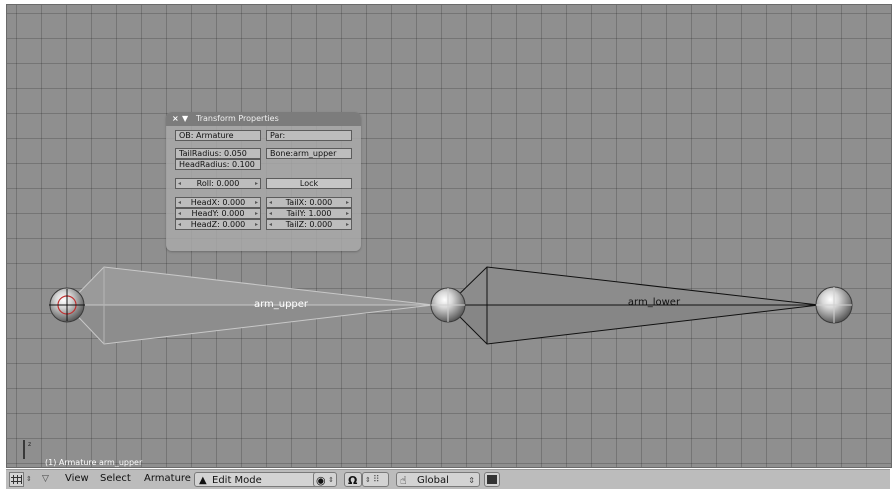  I want to click on collapse-icon: ▼, so click(185, 119).